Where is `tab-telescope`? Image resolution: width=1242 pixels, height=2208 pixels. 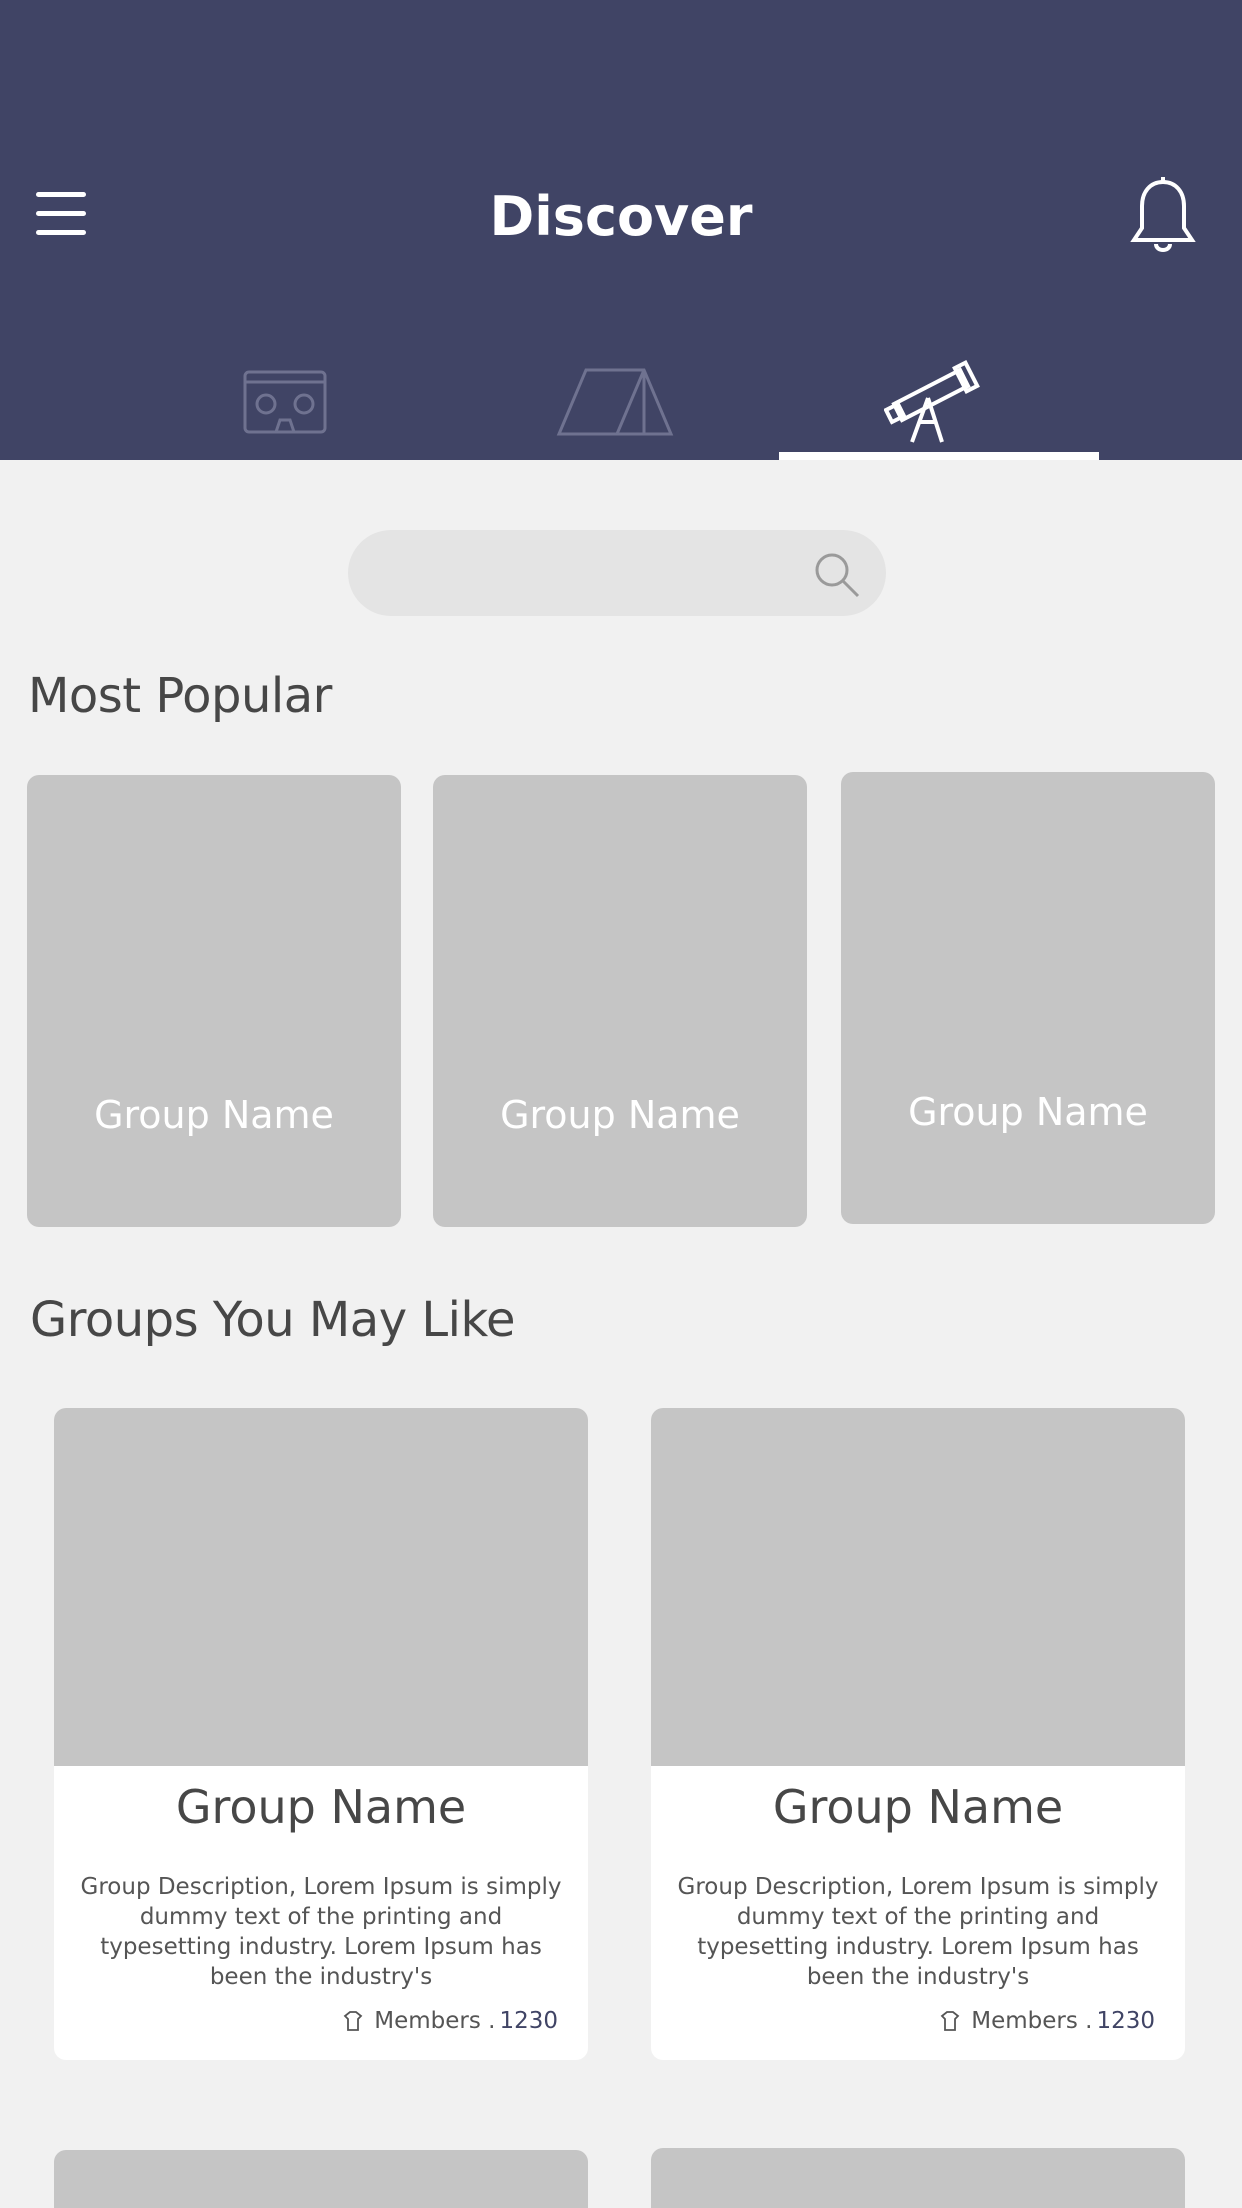 tab-telescope is located at coordinates (930, 406).